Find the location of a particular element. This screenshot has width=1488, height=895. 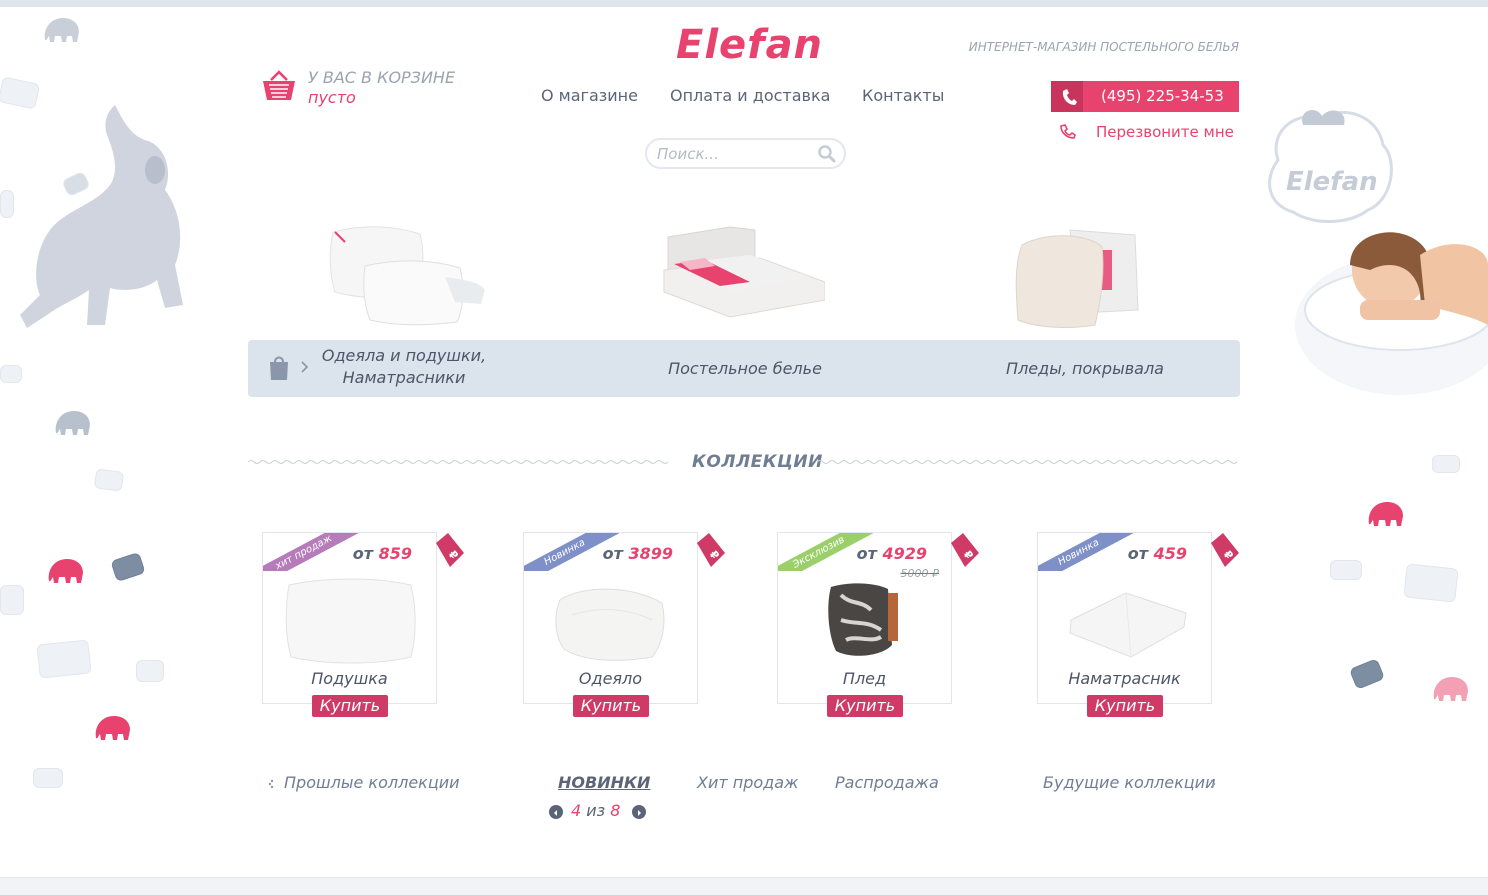

product-card-blanket: Новинка от 3899 ₽ Одеяло Купить is located at coordinates (624, 624).